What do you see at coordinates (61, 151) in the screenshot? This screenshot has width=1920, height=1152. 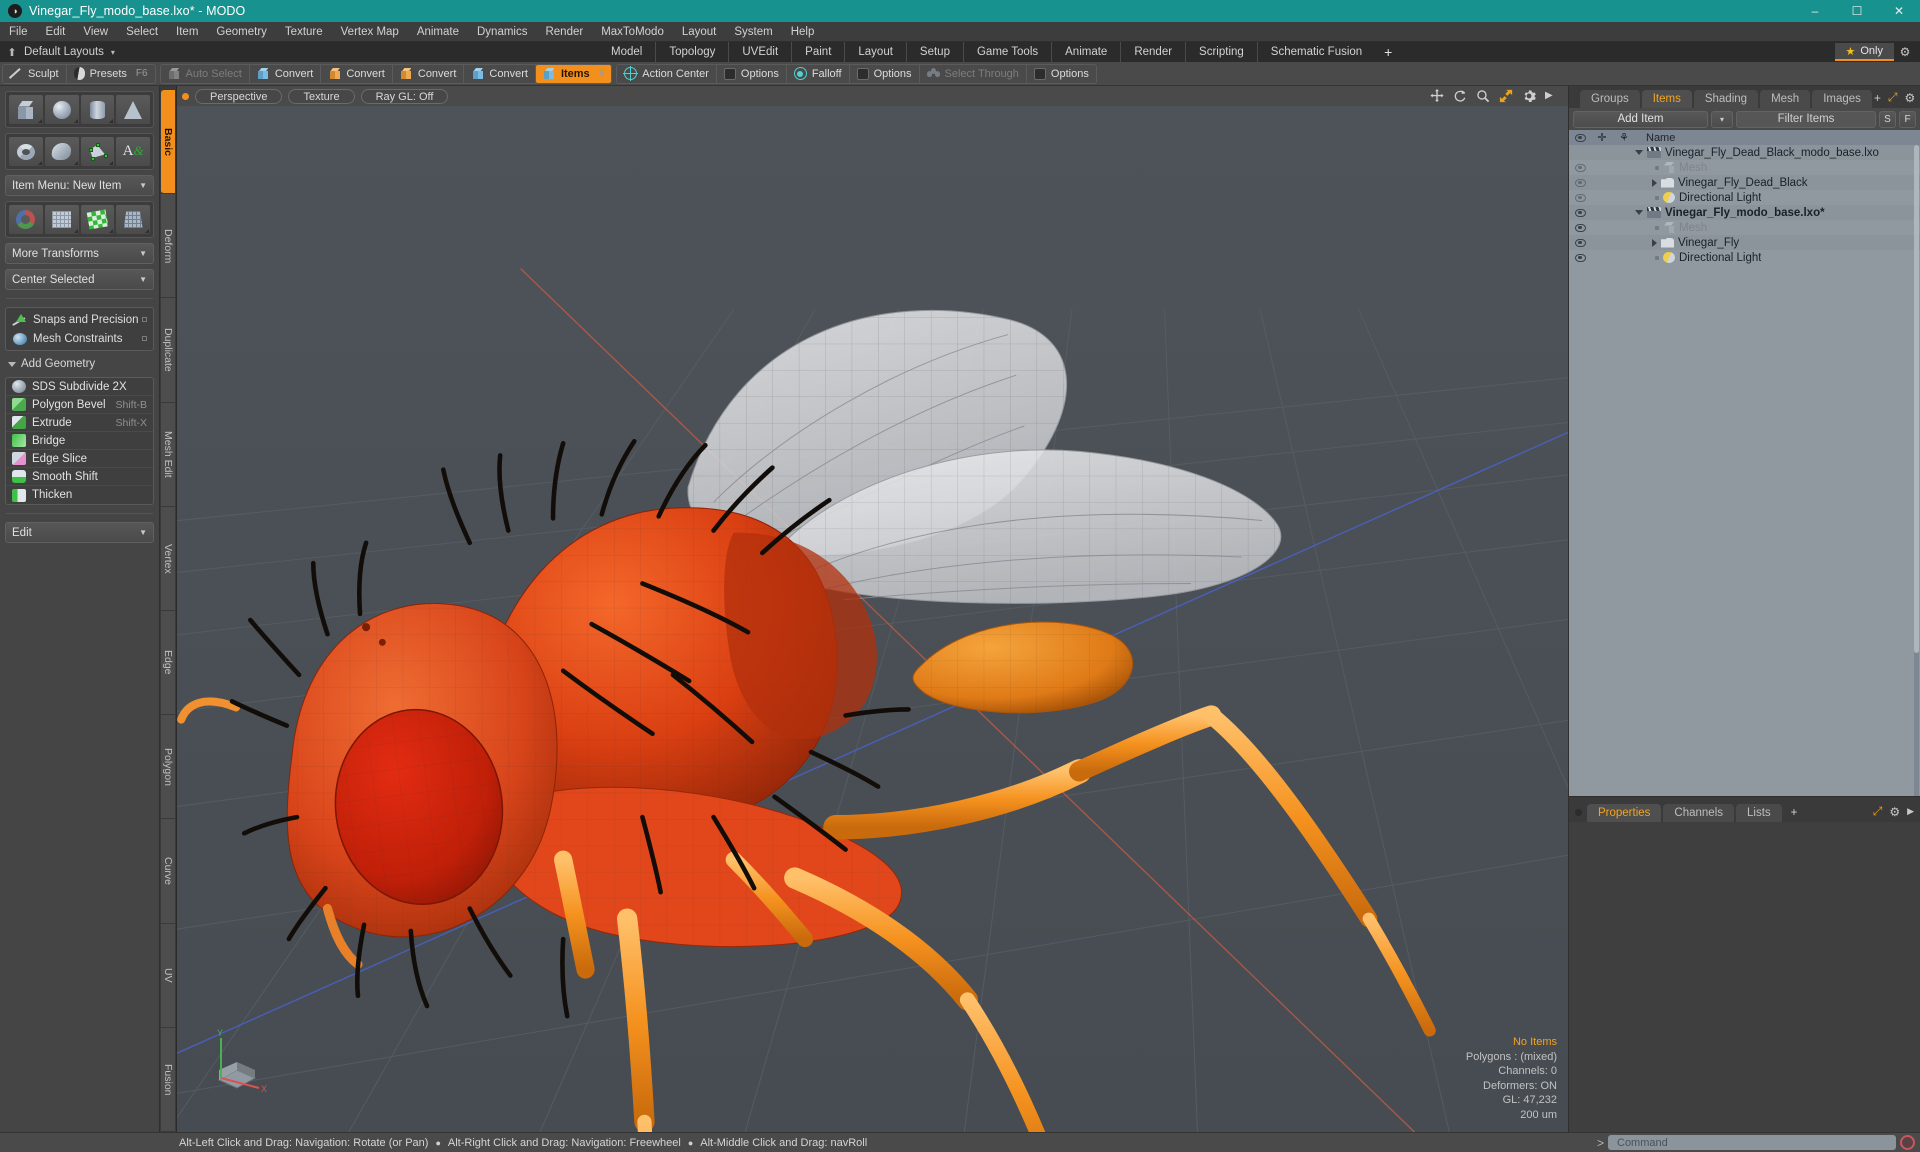 I see `primitive-spiral-button` at bounding box center [61, 151].